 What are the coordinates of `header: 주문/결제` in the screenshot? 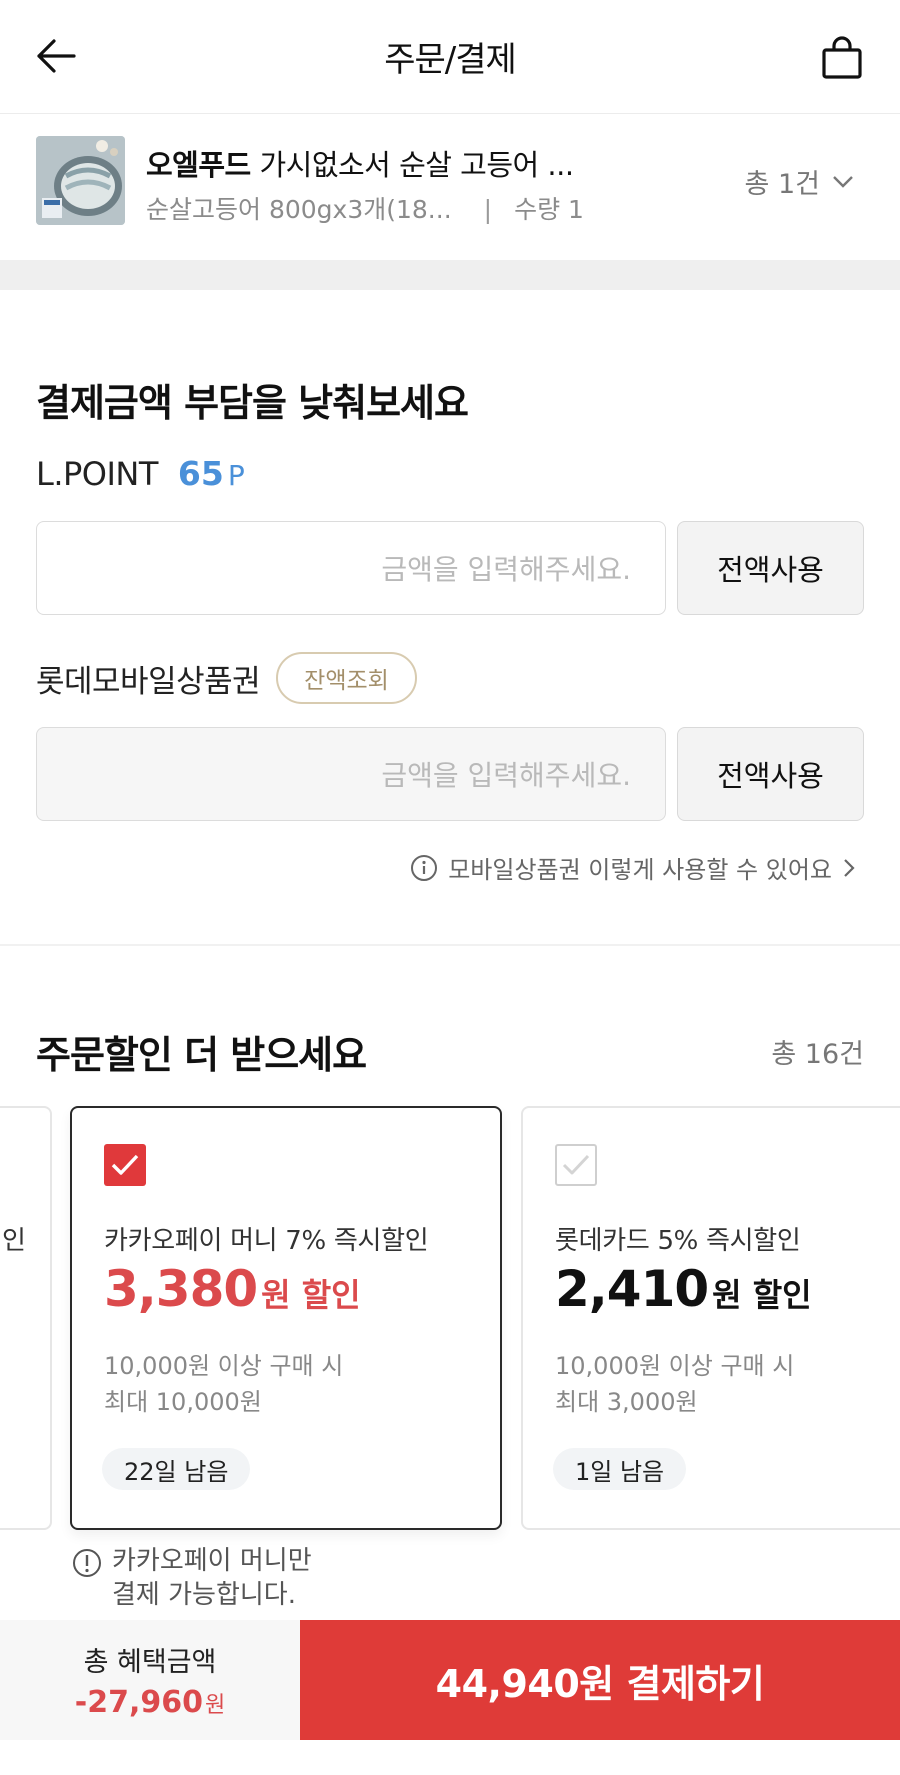 It's located at (450, 57).